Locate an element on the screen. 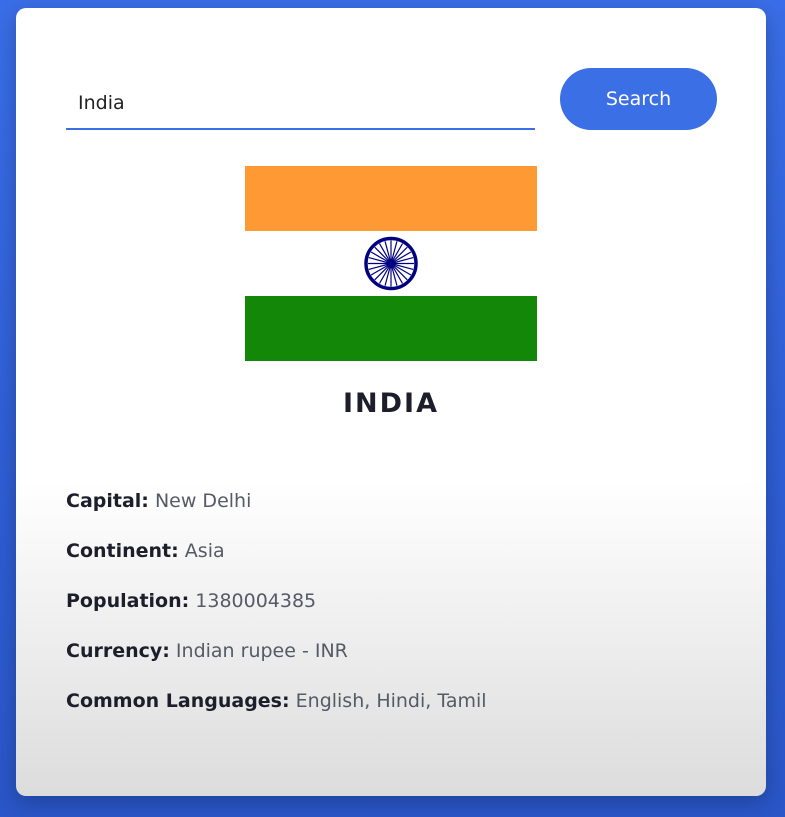 The width and height of the screenshot is (785, 817). country-name: INDIA is located at coordinates (391, 403).